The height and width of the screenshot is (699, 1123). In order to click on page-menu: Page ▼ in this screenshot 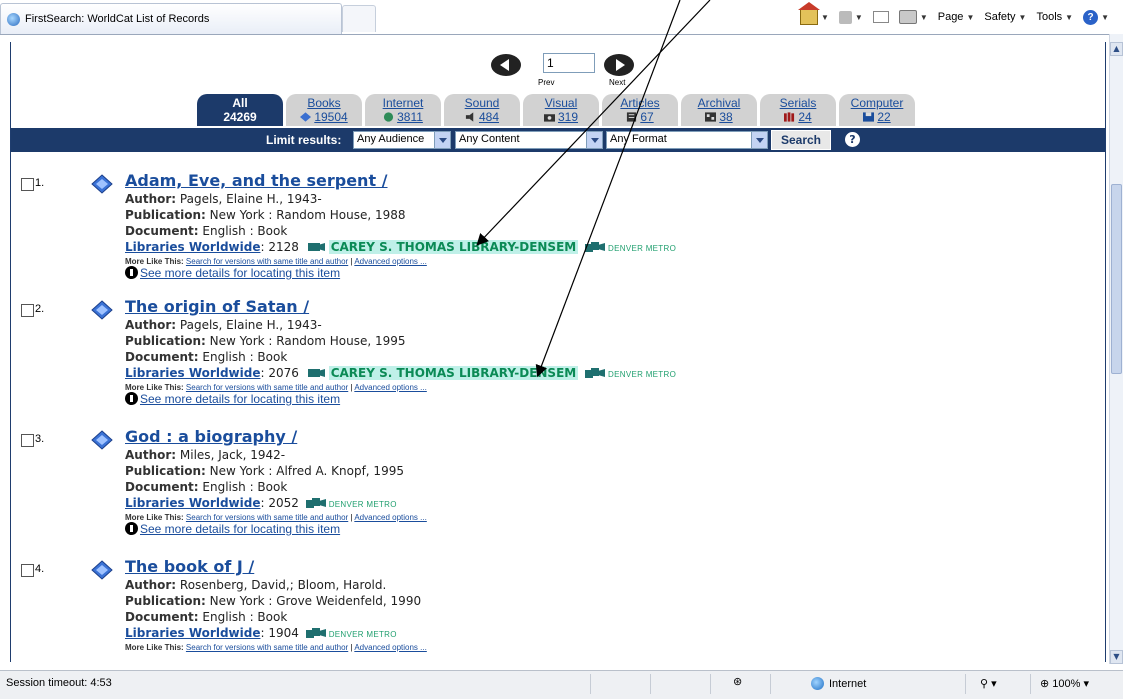, I will do `click(956, 17)`.